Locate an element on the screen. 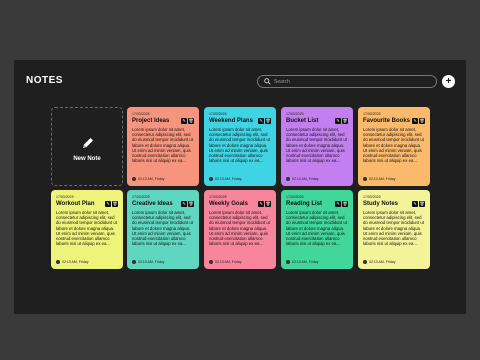 This screenshot has width=480, height=360. new-note-label: New Note is located at coordinates (87, 159).